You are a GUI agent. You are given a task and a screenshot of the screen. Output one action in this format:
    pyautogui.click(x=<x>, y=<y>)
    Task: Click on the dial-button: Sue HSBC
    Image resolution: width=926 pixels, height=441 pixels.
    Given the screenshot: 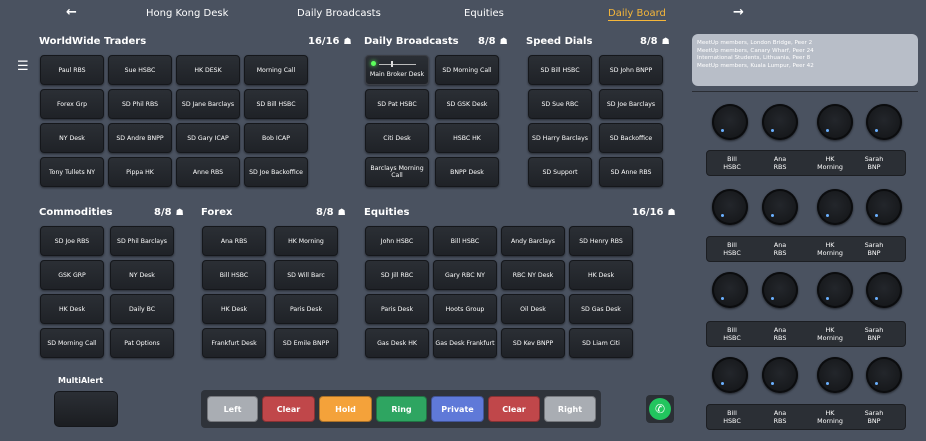 What is the action you would take?
    pyautogui.click(x=140, y=70)
    